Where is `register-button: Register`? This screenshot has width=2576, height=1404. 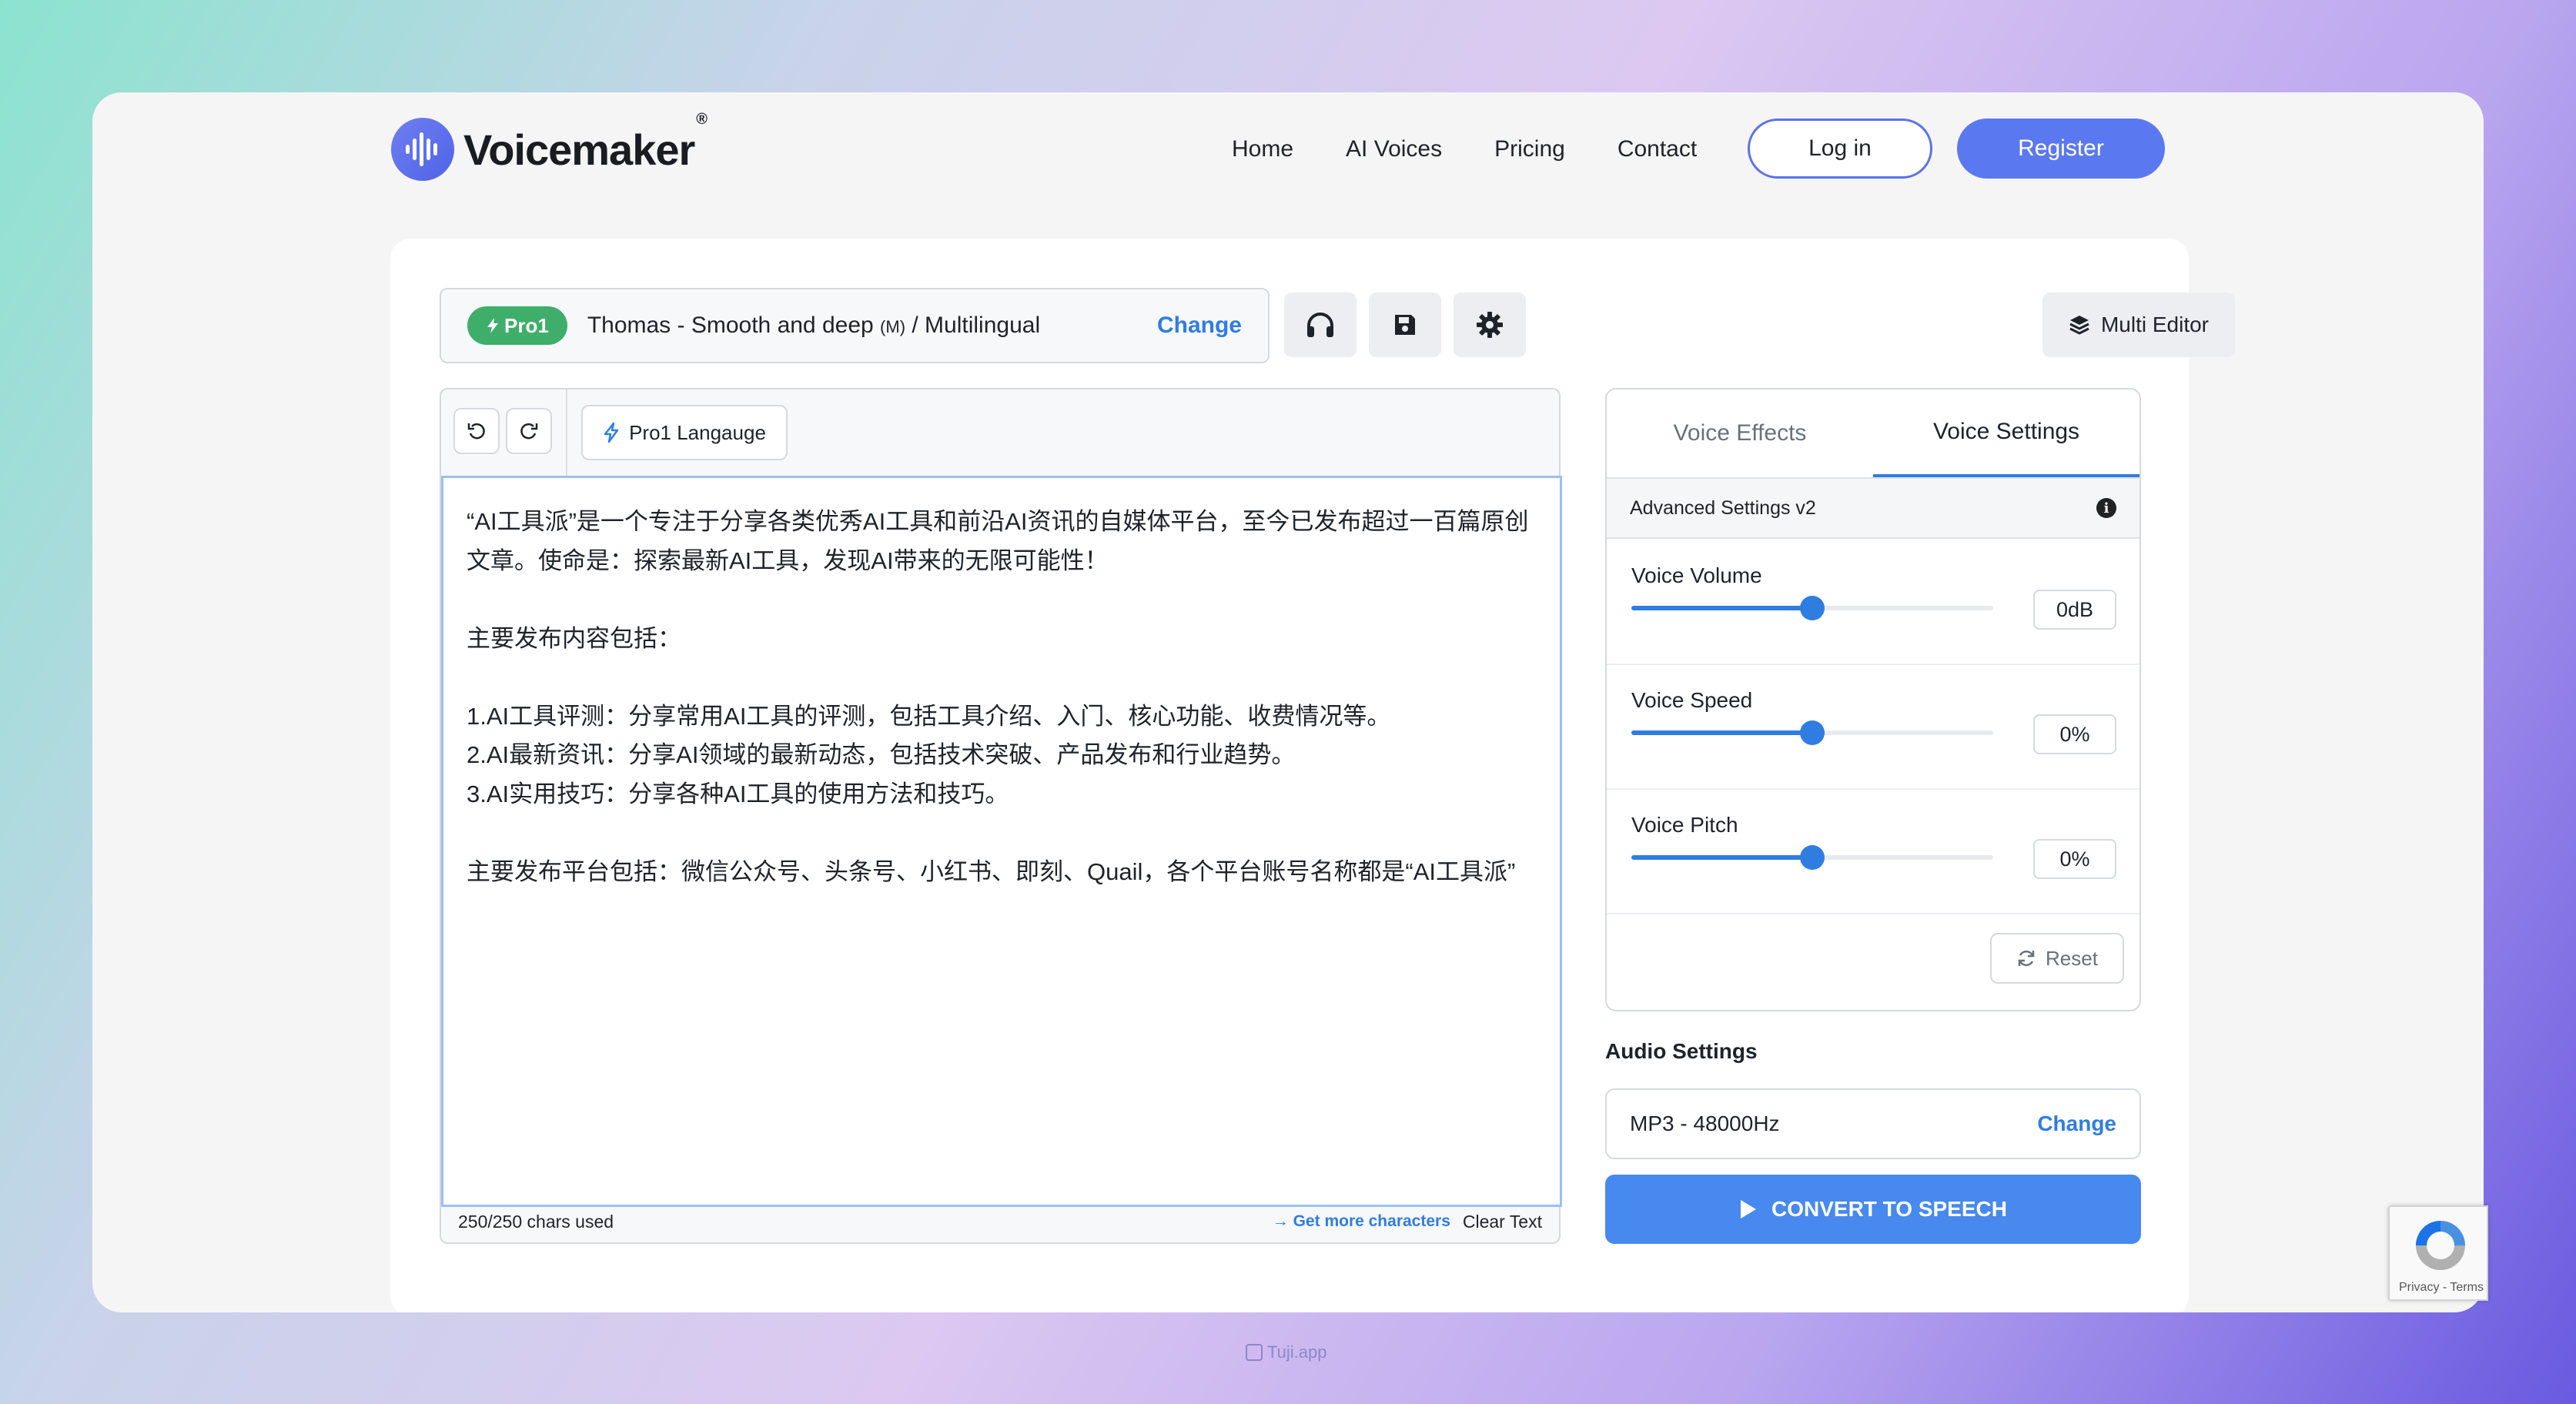
register-button: Register is located at coordinates (2061, 149).